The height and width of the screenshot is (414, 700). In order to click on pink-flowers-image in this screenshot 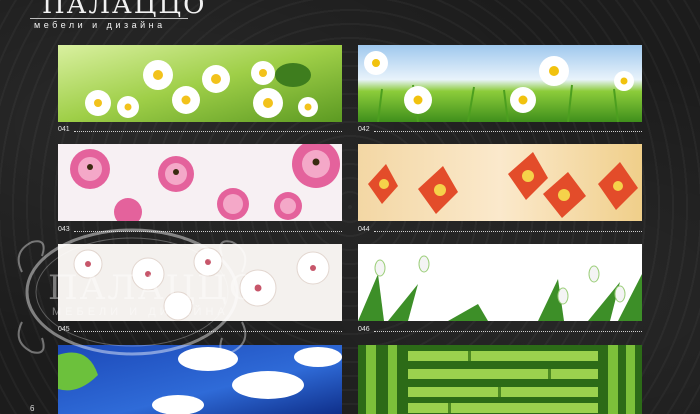, I will do `click(200, 182)`.